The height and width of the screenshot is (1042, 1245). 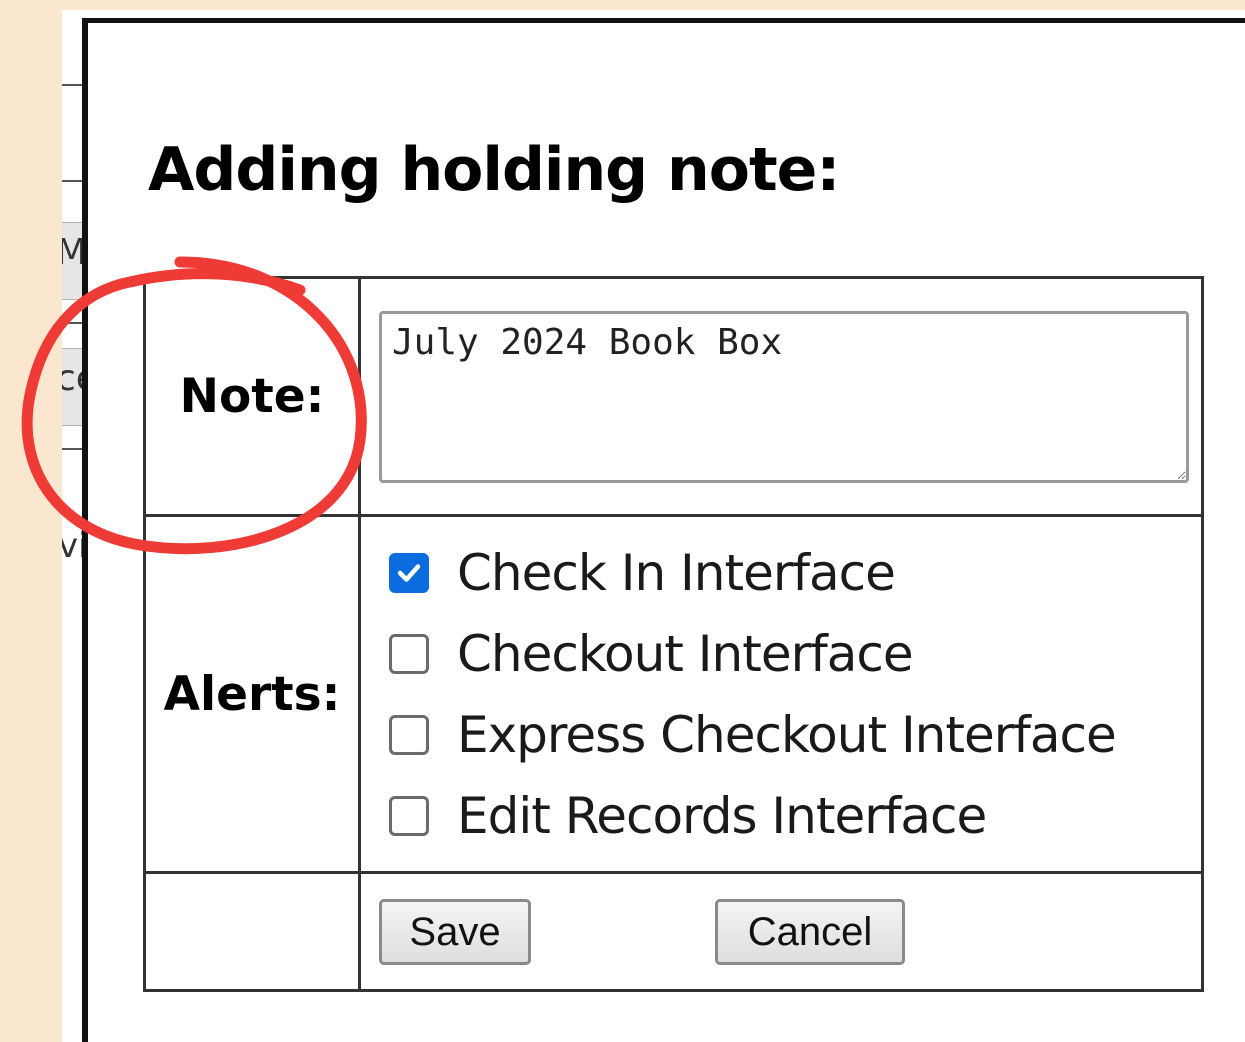 What do you see at coordinates (810, 931) in the screenshot?
I see `cancel-button: Cancel` at bounding box center [810, 931].